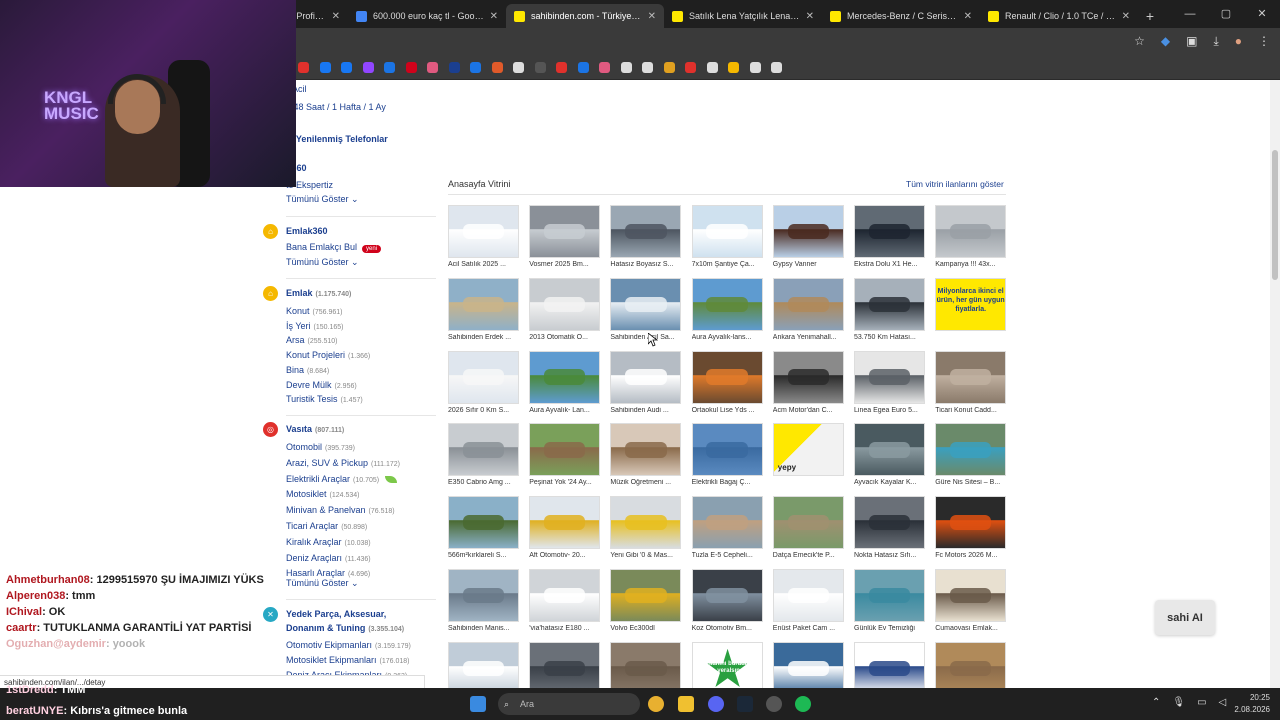 The image size is (1280, 720). I want to click on showcase-listing: yepy, so click(808, 456).